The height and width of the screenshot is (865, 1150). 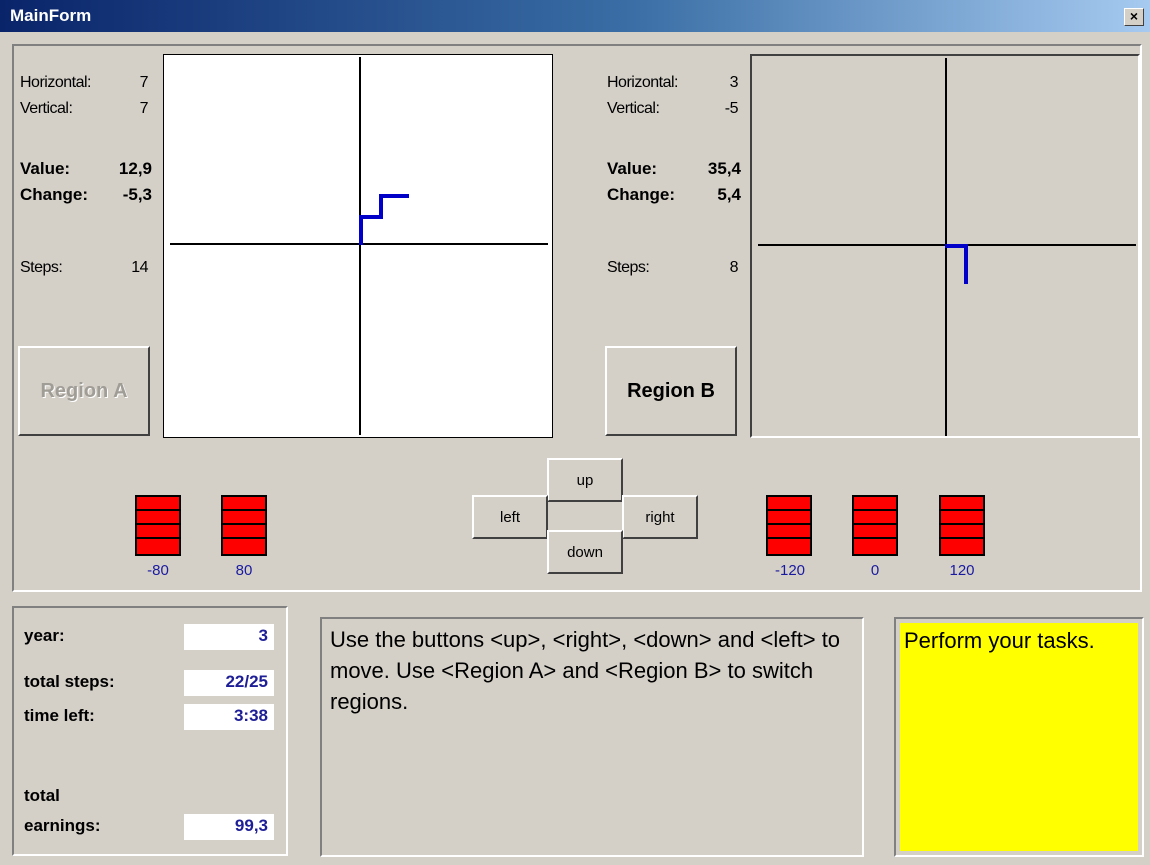 What do you see at coordinates (962, 570) in the screenshot?
I see `indicator-b-120-label: 120` at bounding box center [962, 570].